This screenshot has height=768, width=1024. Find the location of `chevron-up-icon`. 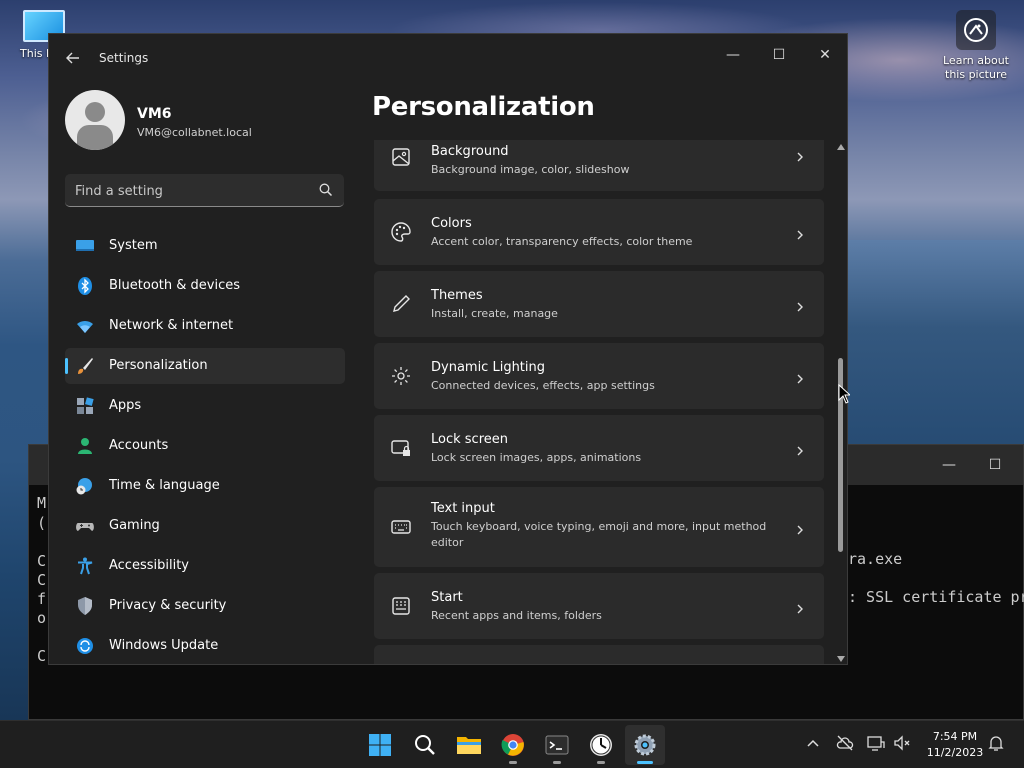

chevron-up-icon is located at coordinates (813, 743).